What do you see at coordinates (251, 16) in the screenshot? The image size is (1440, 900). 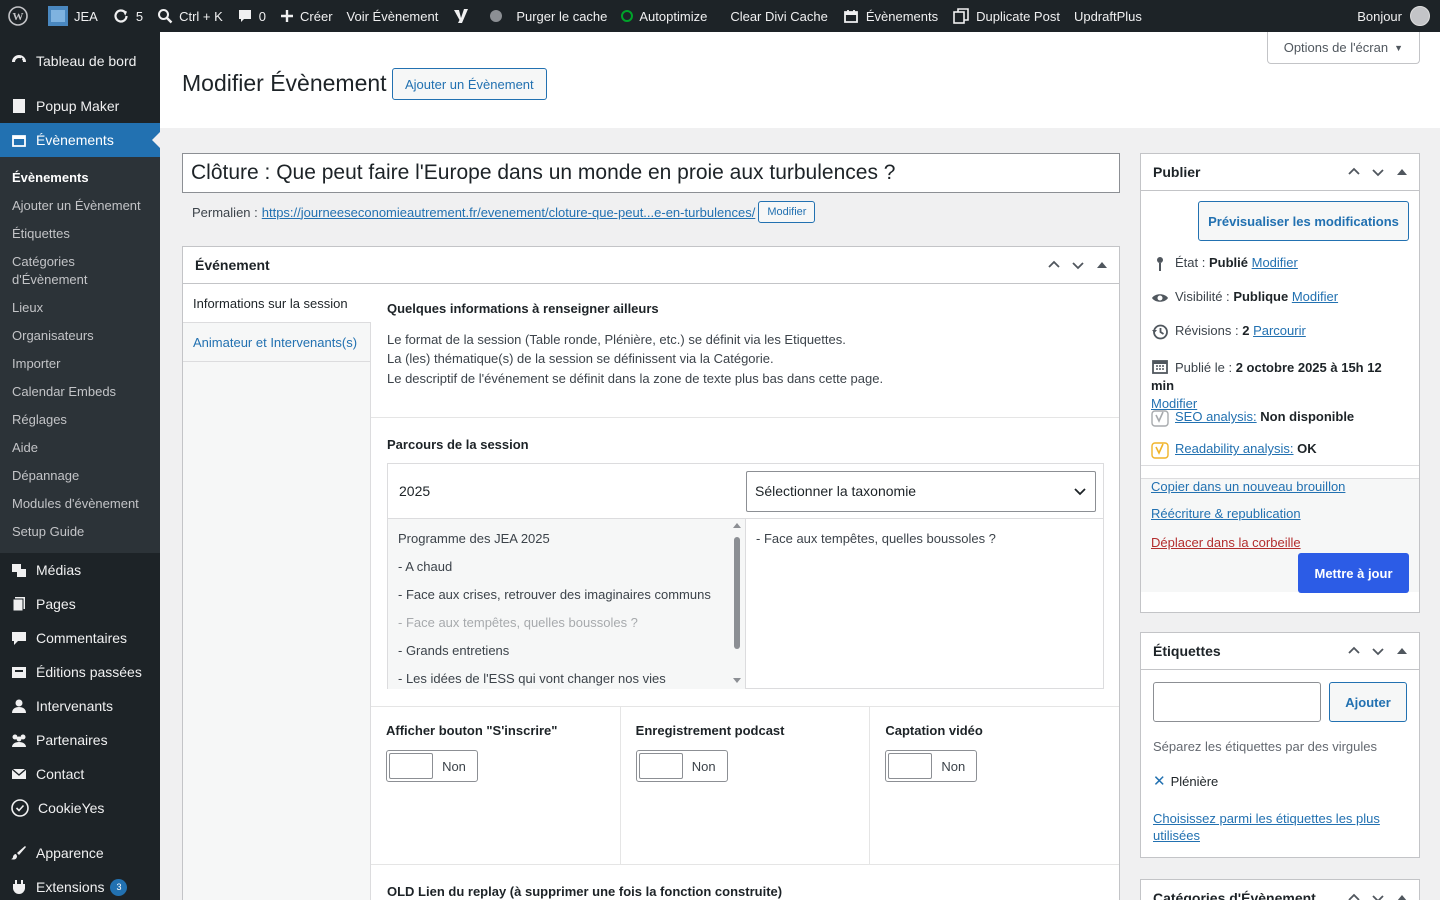 I see `comments-menu: 0` at bounding box center [251, 16].